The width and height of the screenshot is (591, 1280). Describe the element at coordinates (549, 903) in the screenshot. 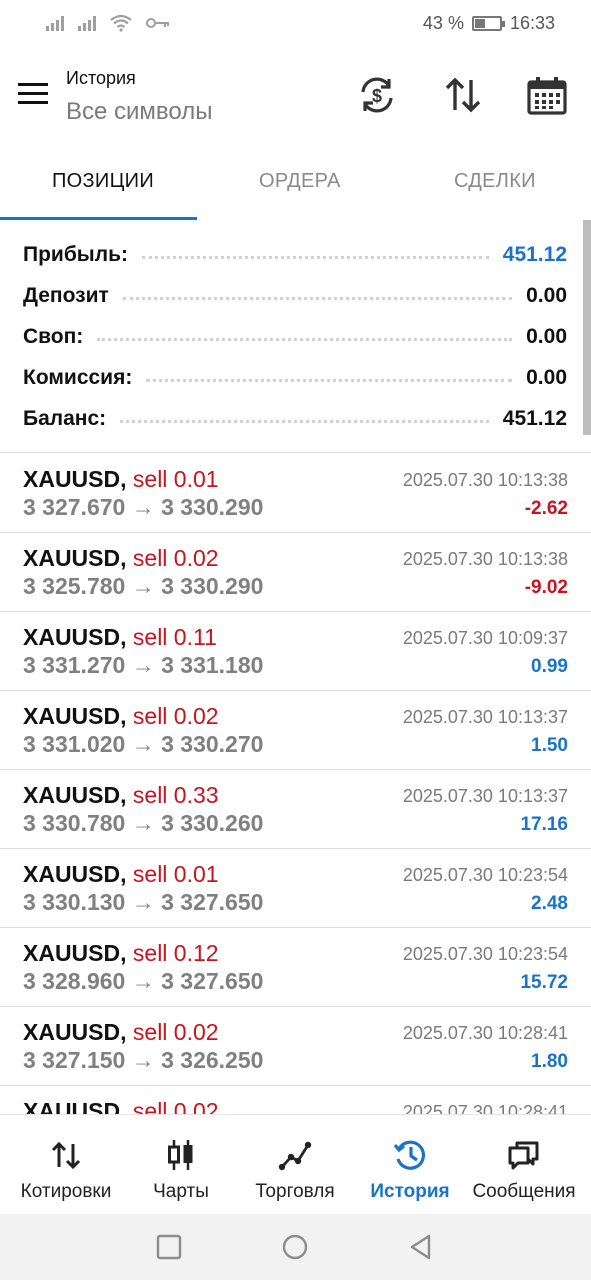

I see `deal-profit: 2.48` at that location.